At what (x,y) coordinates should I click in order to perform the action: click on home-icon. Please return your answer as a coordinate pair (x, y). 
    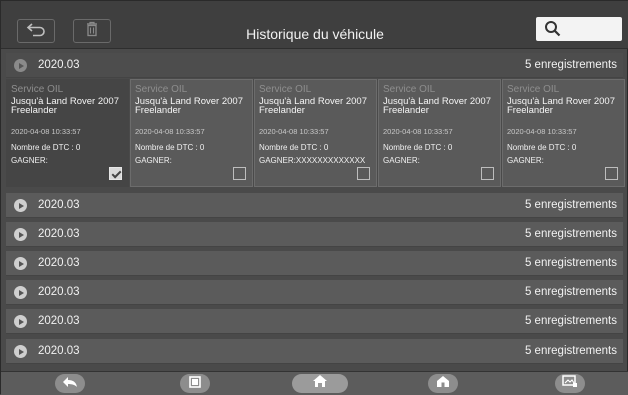
    Looking at the image, I should click on (320, 383).